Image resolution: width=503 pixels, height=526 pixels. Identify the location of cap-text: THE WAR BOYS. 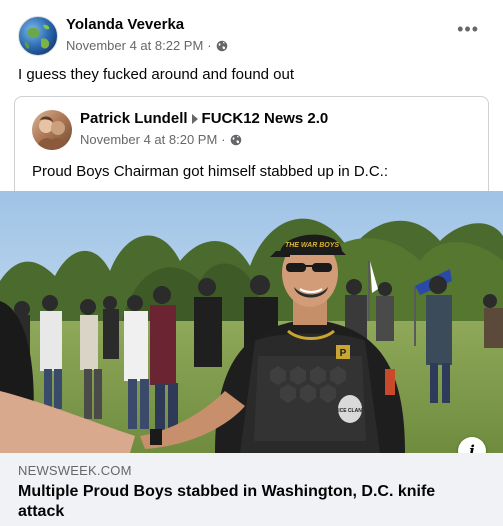
(312, 245).